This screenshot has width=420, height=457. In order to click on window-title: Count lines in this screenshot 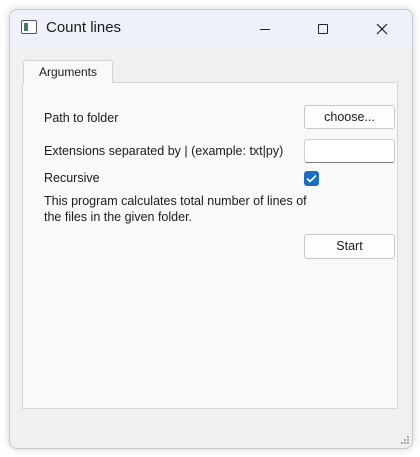, I will do `click(84, 27)`.